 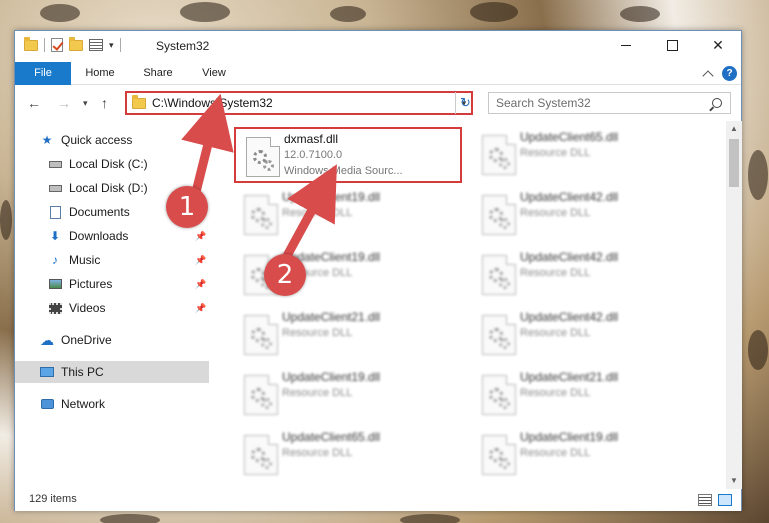 I want to click on item-count: 129 items, so click(x=53, y=499).